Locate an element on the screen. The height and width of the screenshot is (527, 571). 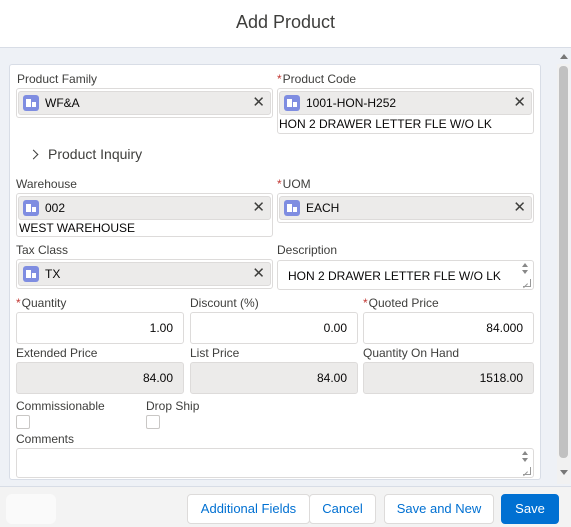
commissionable-checkbox is located at coordinates (23, 422).